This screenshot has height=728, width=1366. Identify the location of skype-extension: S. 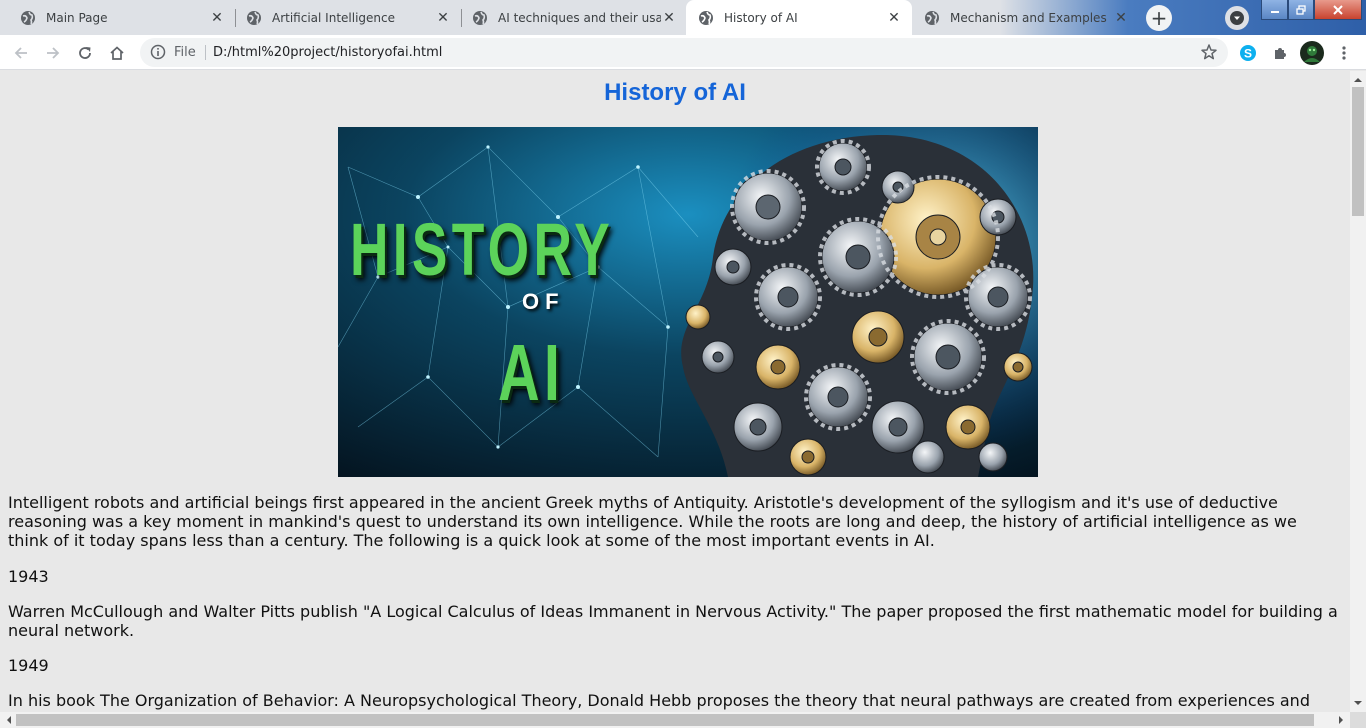
(1248, 53).